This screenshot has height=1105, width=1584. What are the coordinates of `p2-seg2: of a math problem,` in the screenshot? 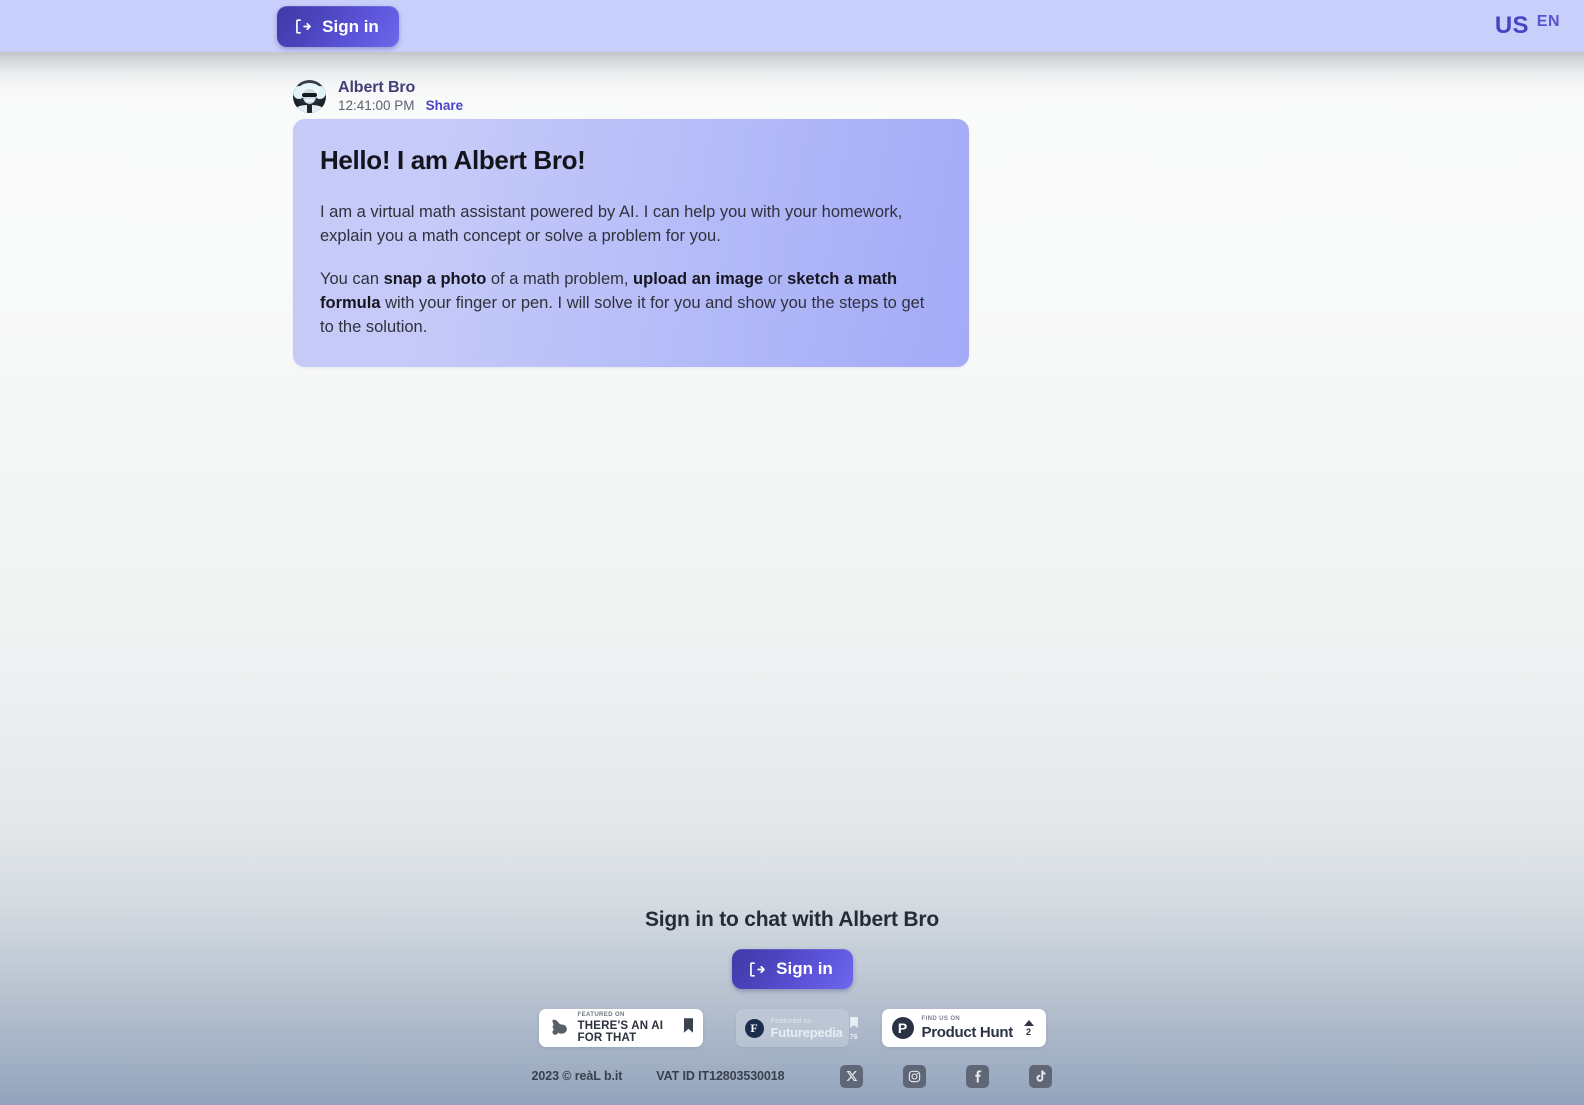 It's located at (560, 279).